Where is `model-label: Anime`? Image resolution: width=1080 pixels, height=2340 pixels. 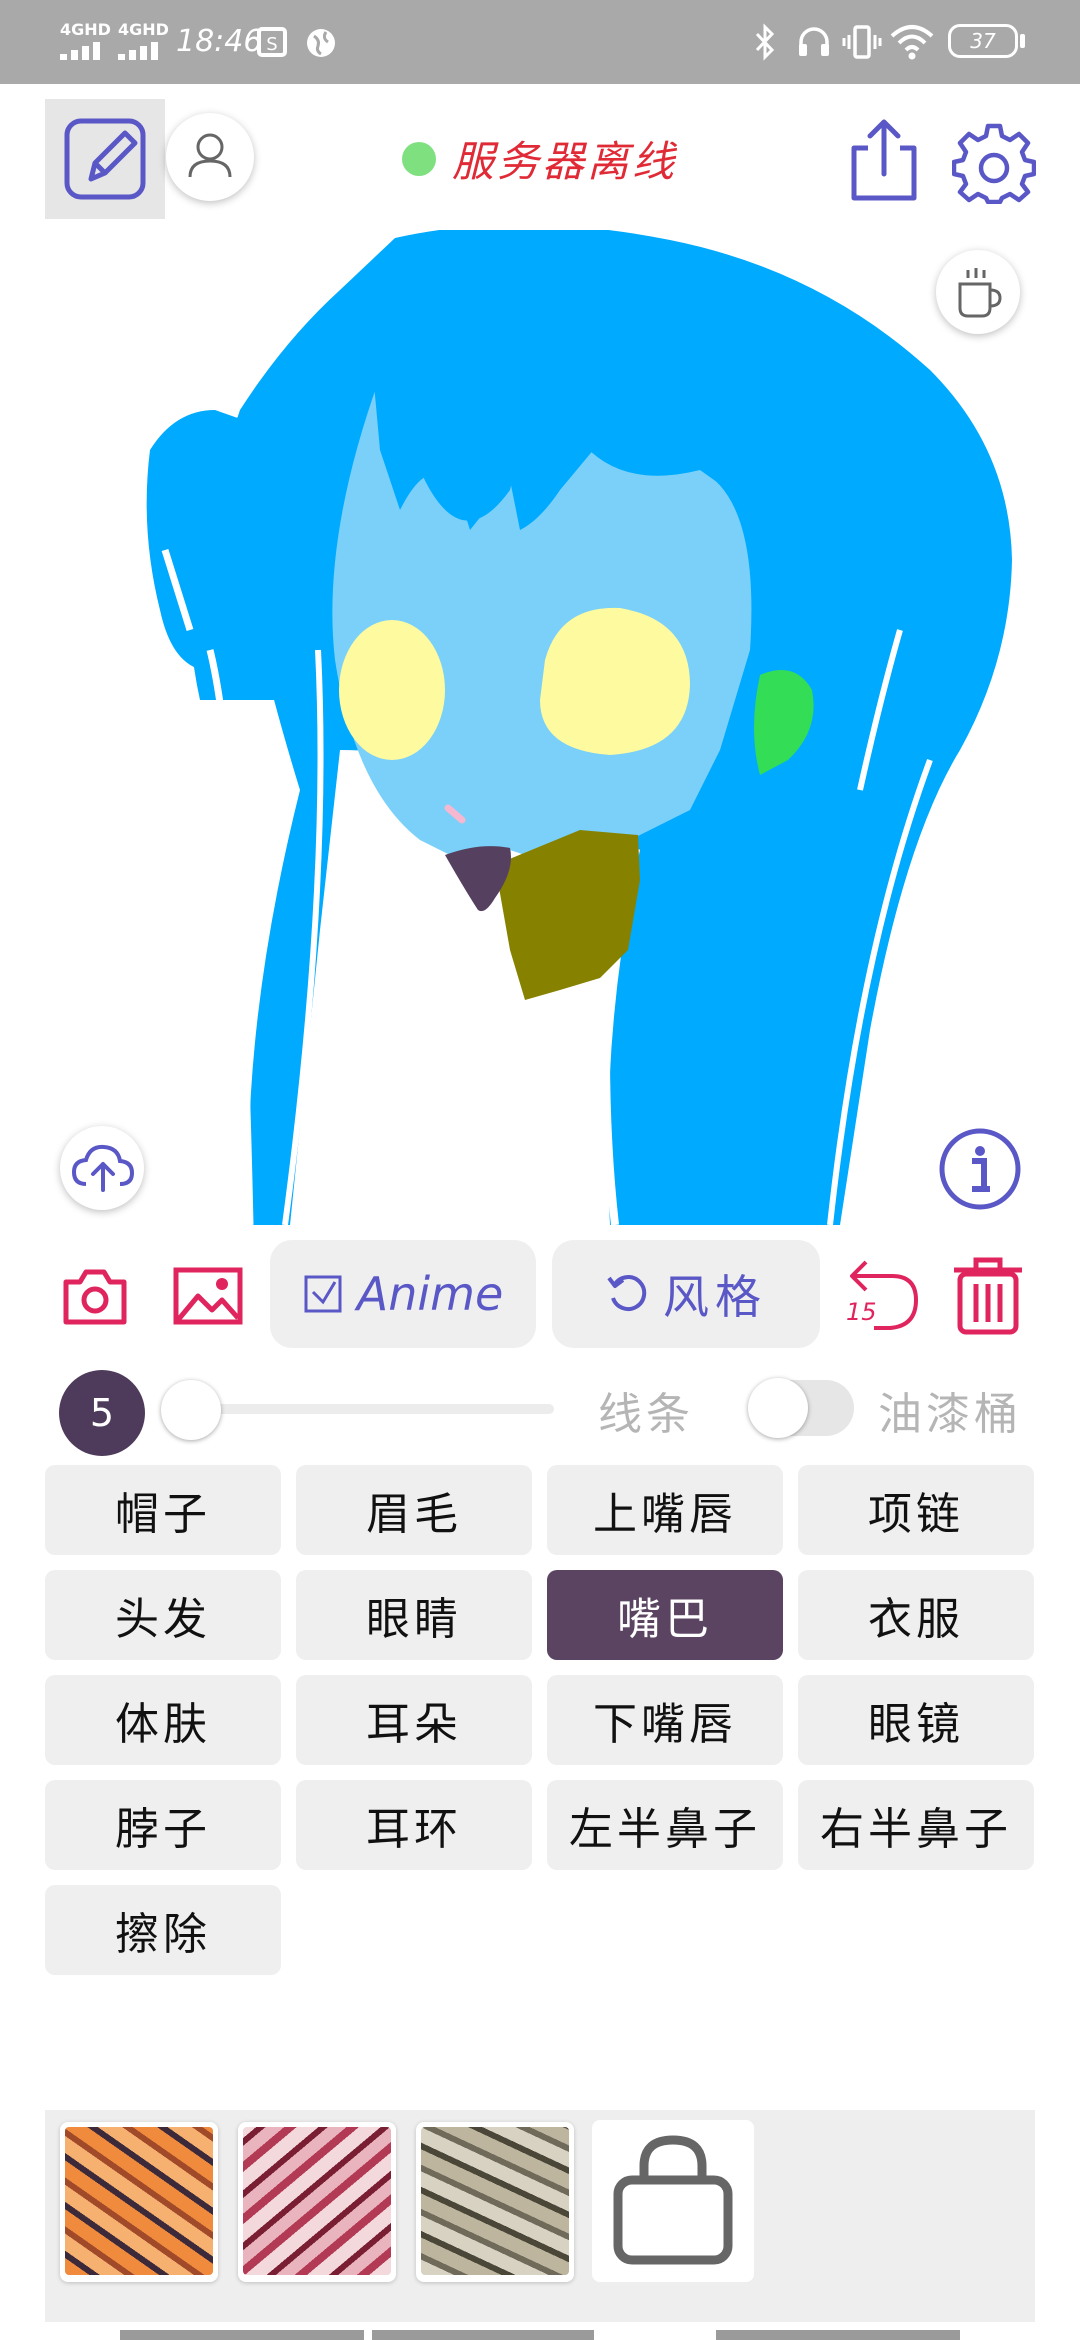
model-label: Anime is located at coordinates (430, 1294).